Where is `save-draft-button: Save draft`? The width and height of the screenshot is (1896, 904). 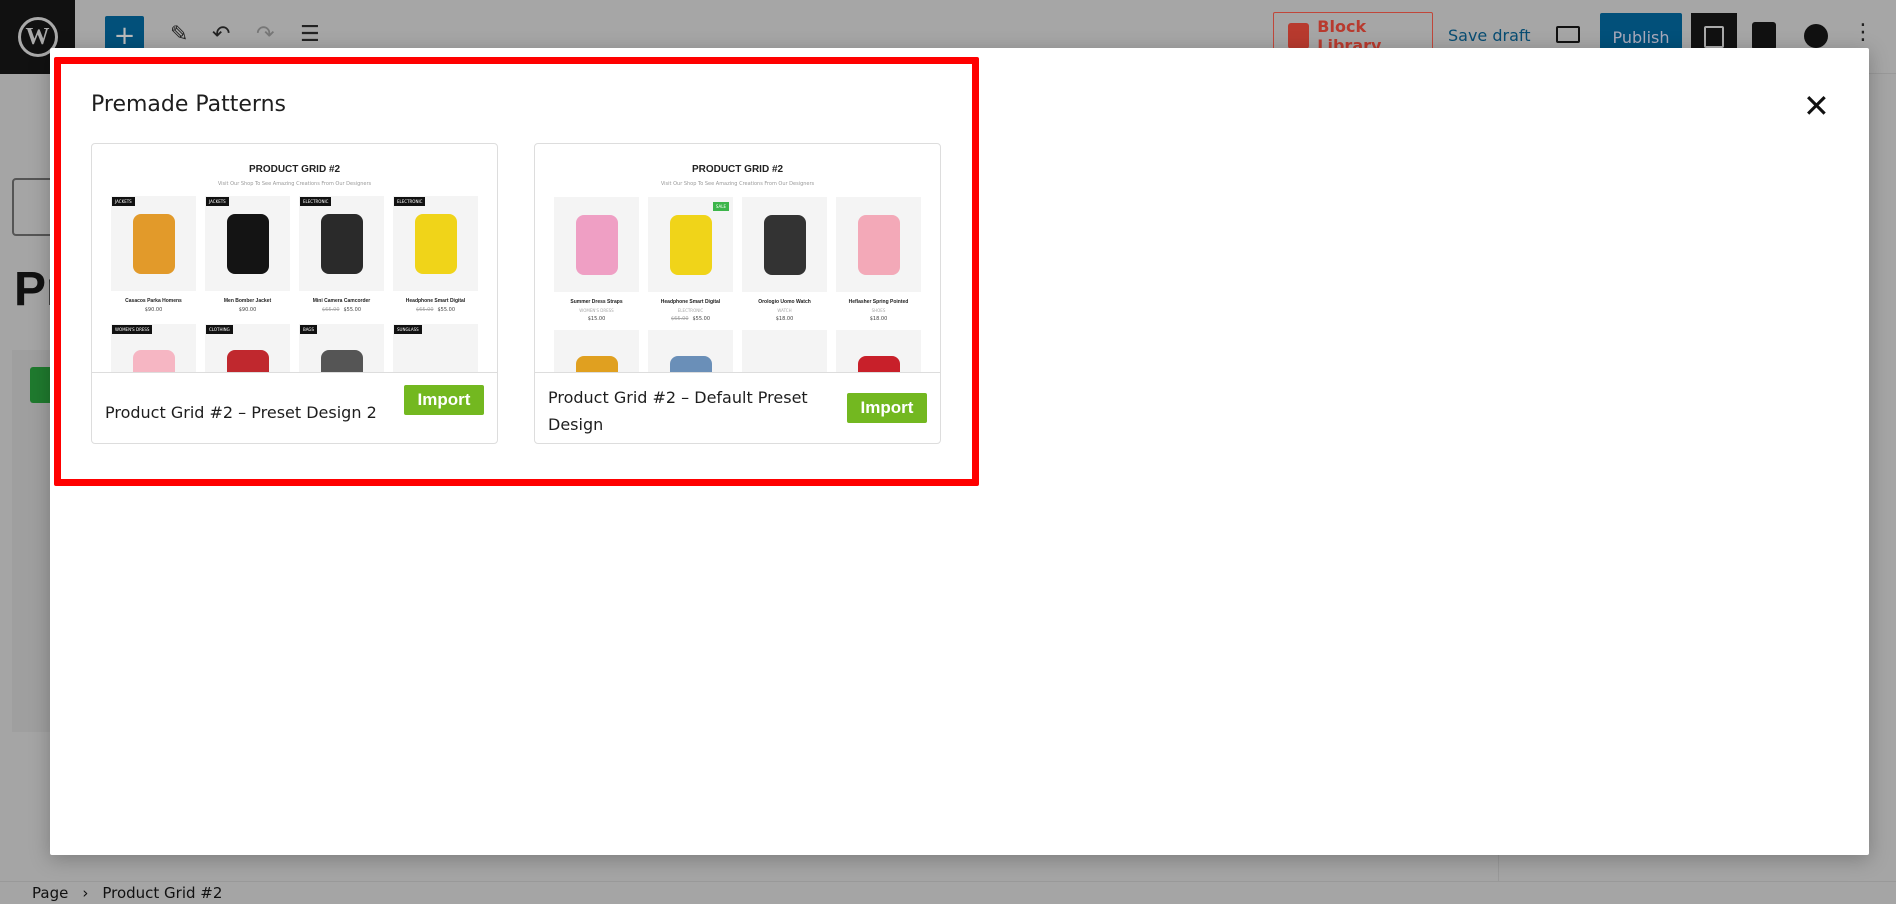 save-draft-button: Save draft is located at coordinates (1489, 35).